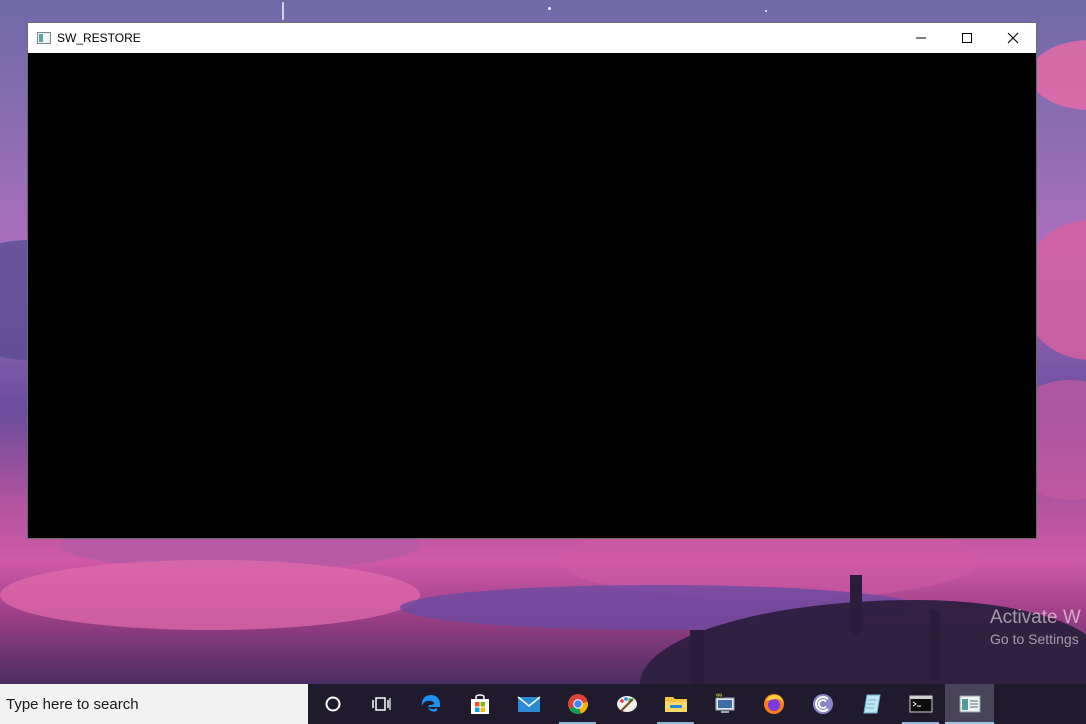 This screenshot has width=1086, height=724. I want to click on close-button, so click(1013, 38).